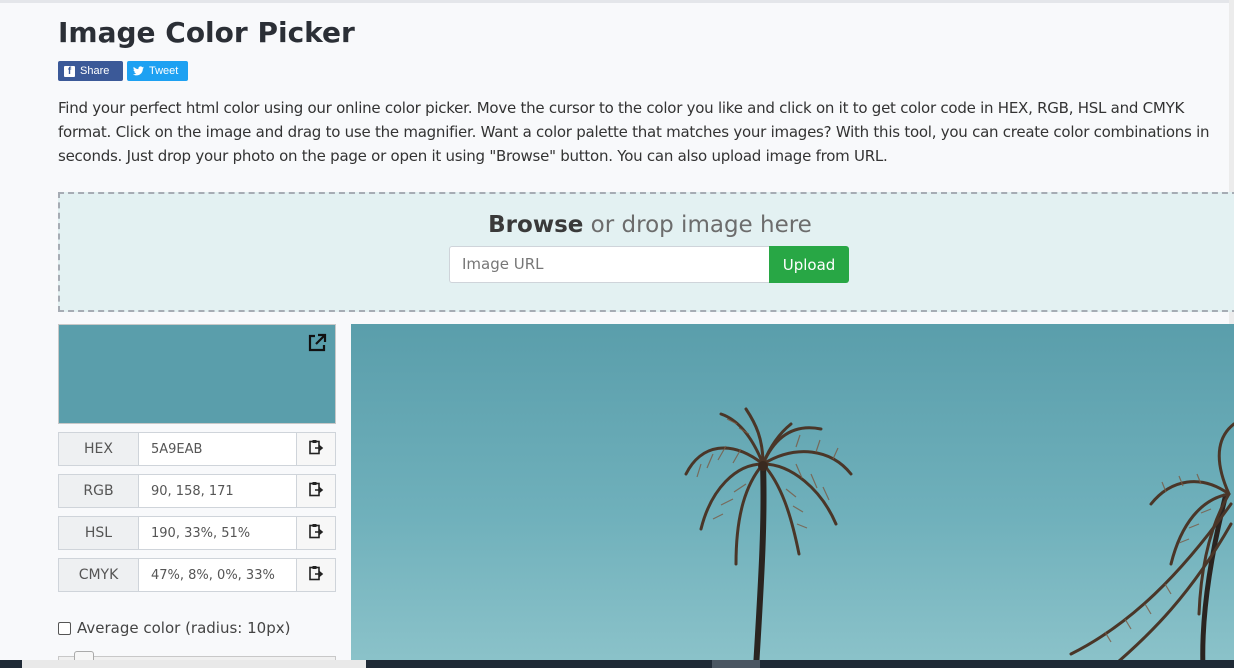 Image resolution: width=1234 pixels, height=668 pixels. I want to click on twitter-icon, so click(138, 71).